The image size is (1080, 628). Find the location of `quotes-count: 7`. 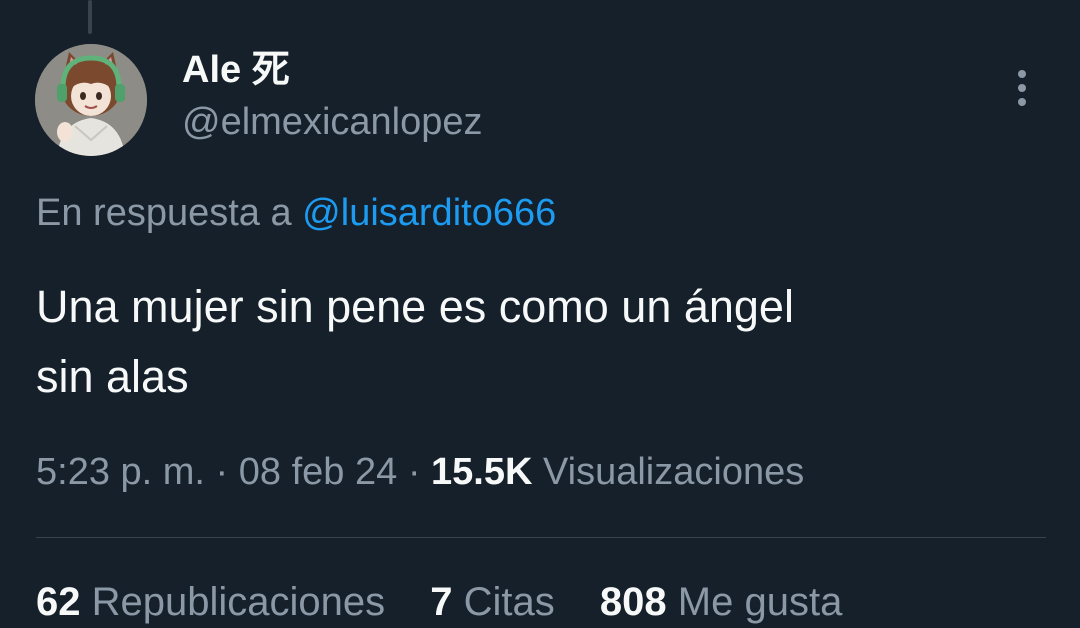

quotes-count: 7 is located at coordinates (441, 602).